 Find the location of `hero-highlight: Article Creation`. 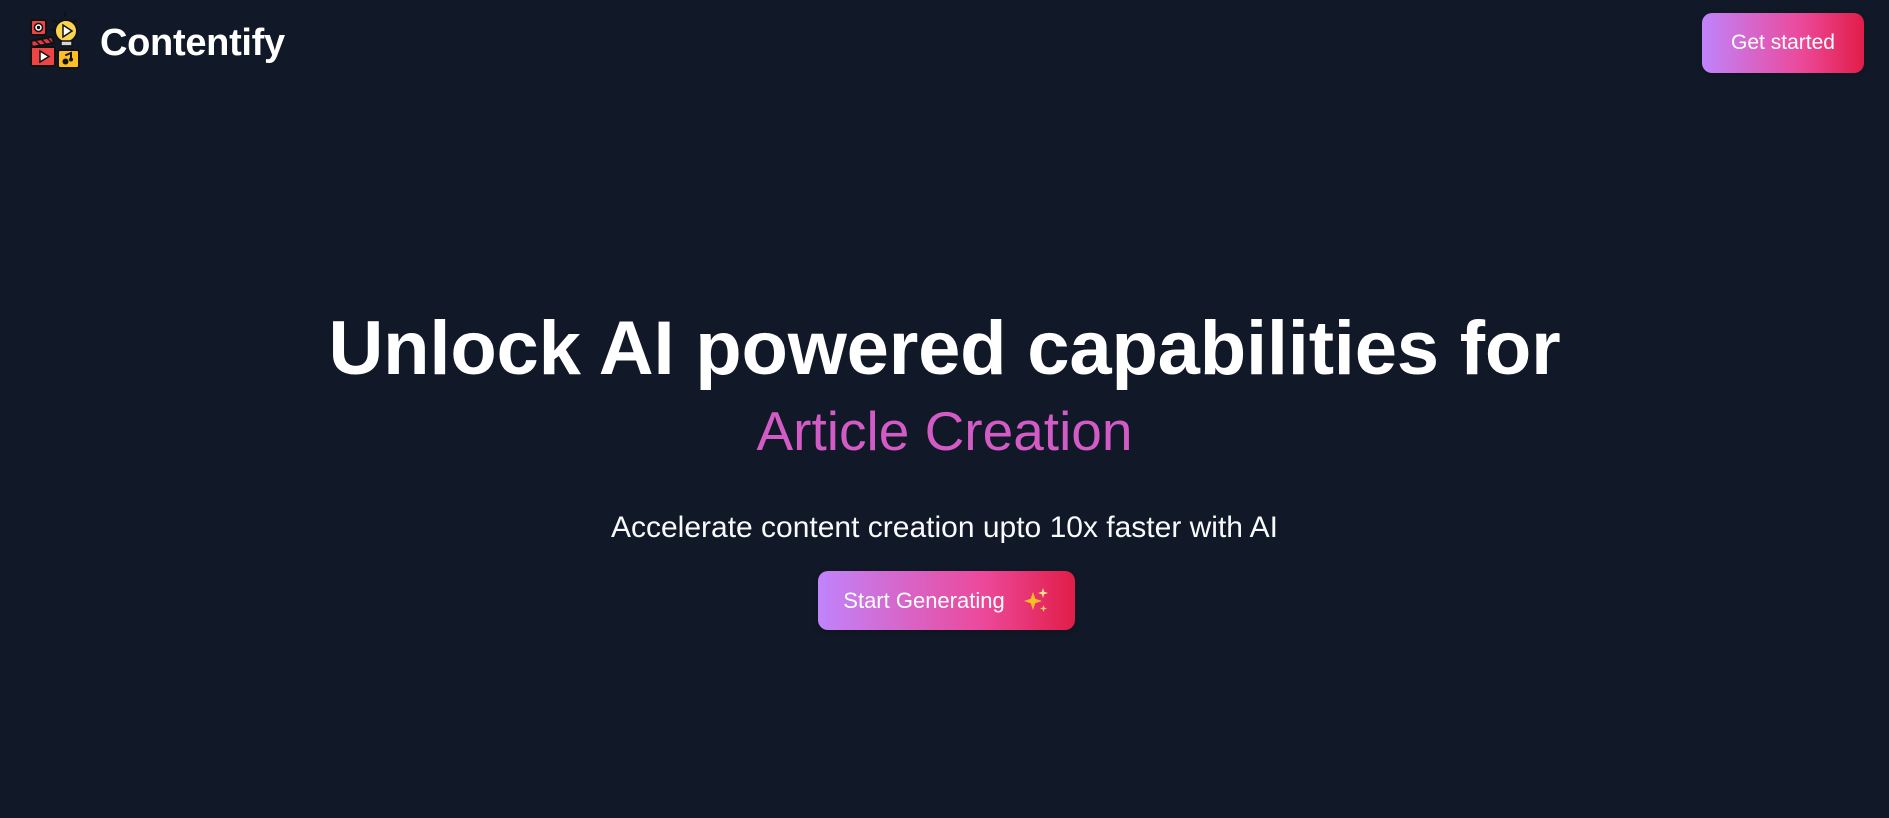

hero-highlight: Article Creation is located at coordinates (944, 431).